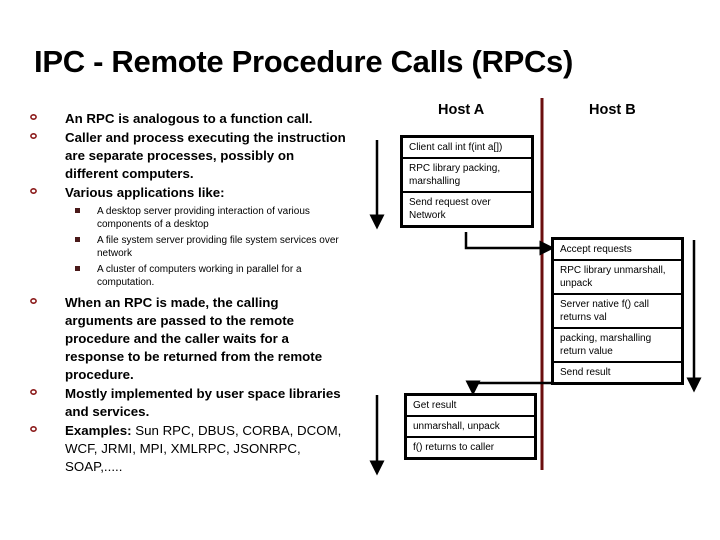 This screenshot has width=720, height=540. I want to click on step-send-request: Send request over Network, so click(450, 209).